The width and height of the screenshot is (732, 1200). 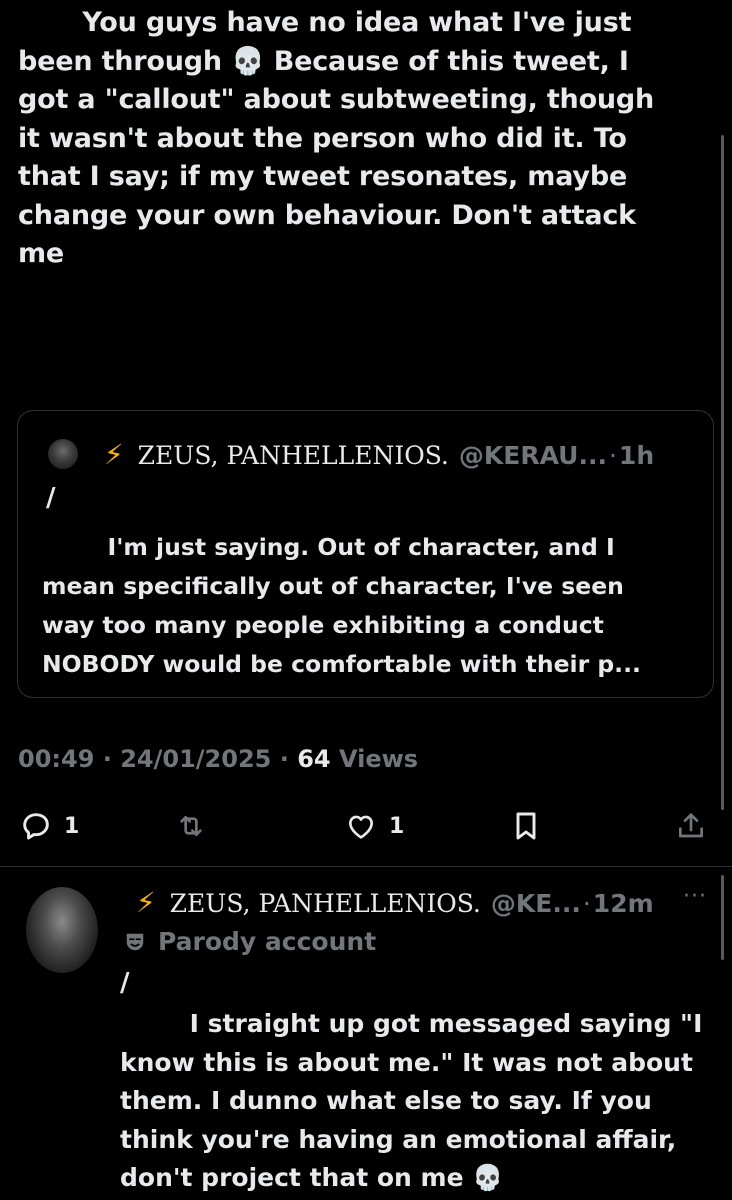 What do you see at coordinates (397, 826) in the screenshot?
I see `like-count: 1` at bounding box center [397, 826].